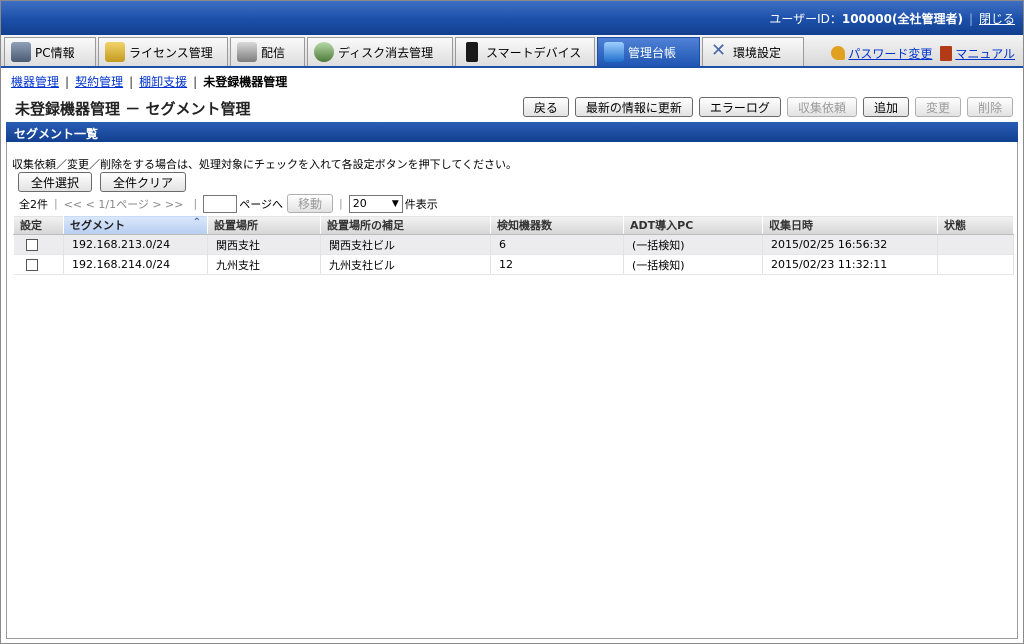 The image size is (1024, 644). I want to click on cell-collected-at: 2015/02/23 11:32:11, so click(850, 264).